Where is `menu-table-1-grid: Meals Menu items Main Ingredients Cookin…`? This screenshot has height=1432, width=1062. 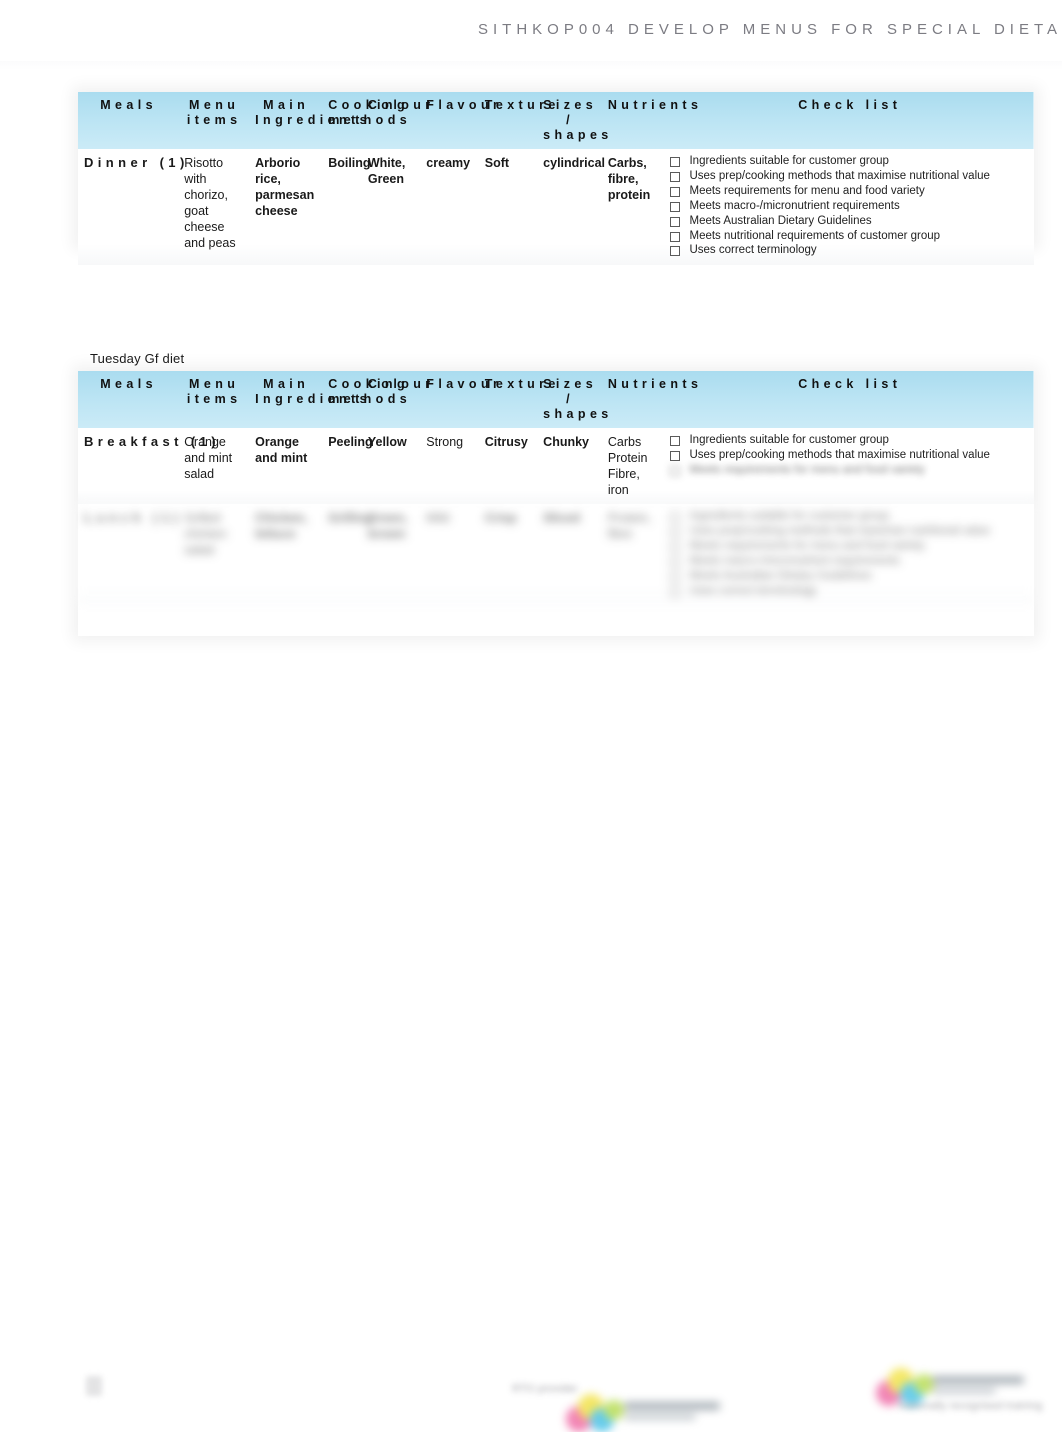 menu-table-1-grid: Meals Menu items Main Ingredients Cookin… is located at coordinates (556, 179).